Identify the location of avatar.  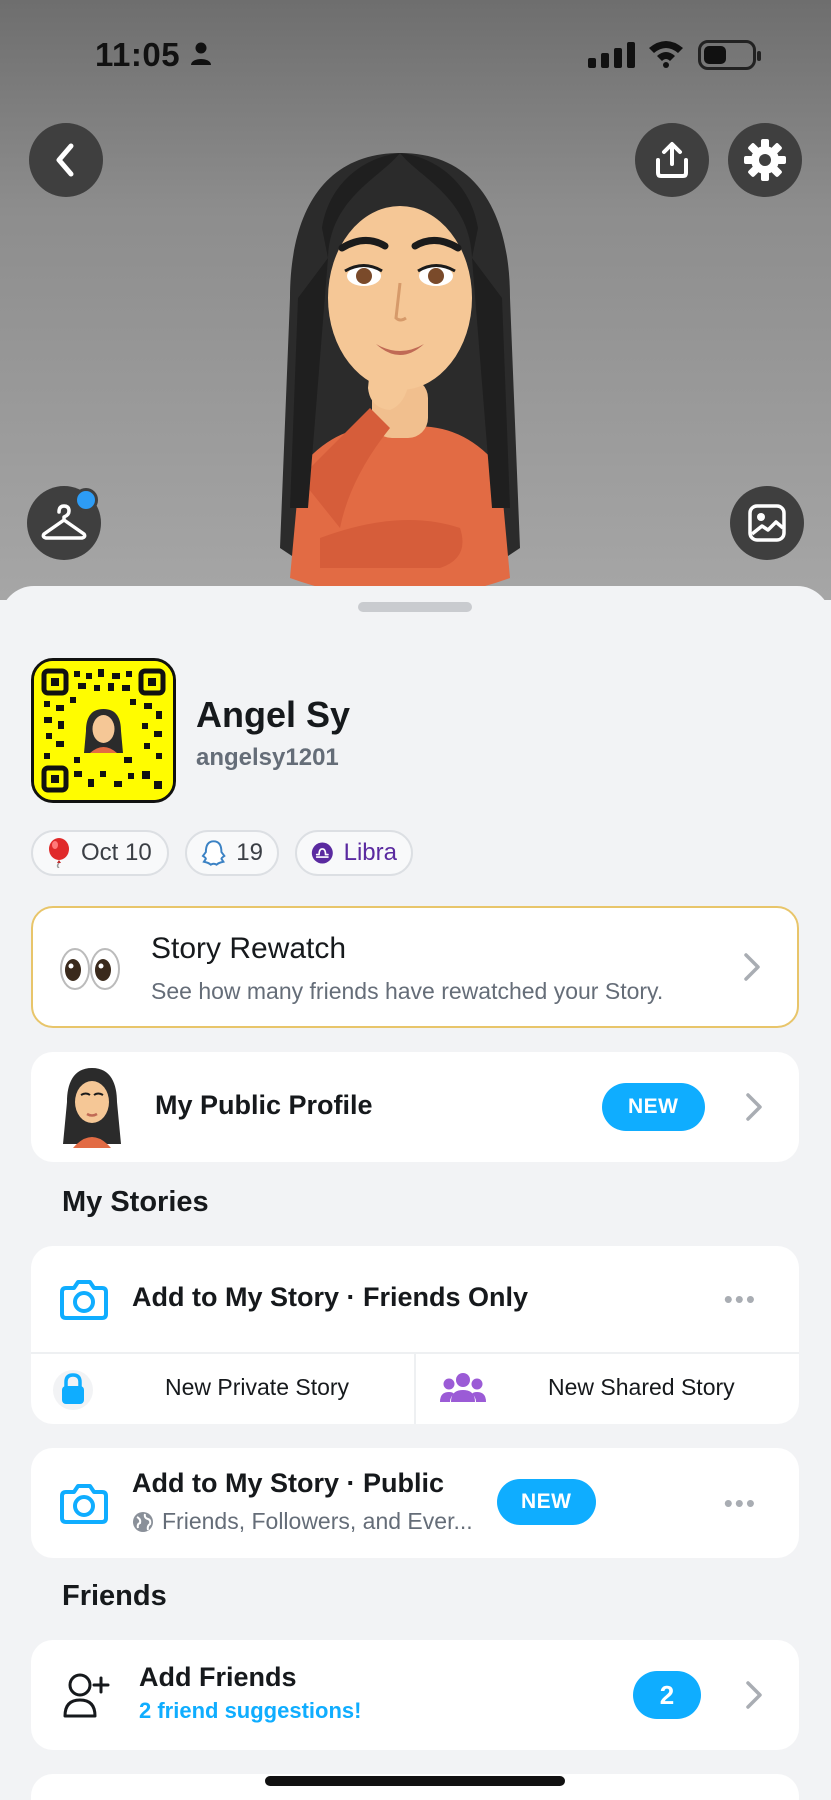
(92, 1108).